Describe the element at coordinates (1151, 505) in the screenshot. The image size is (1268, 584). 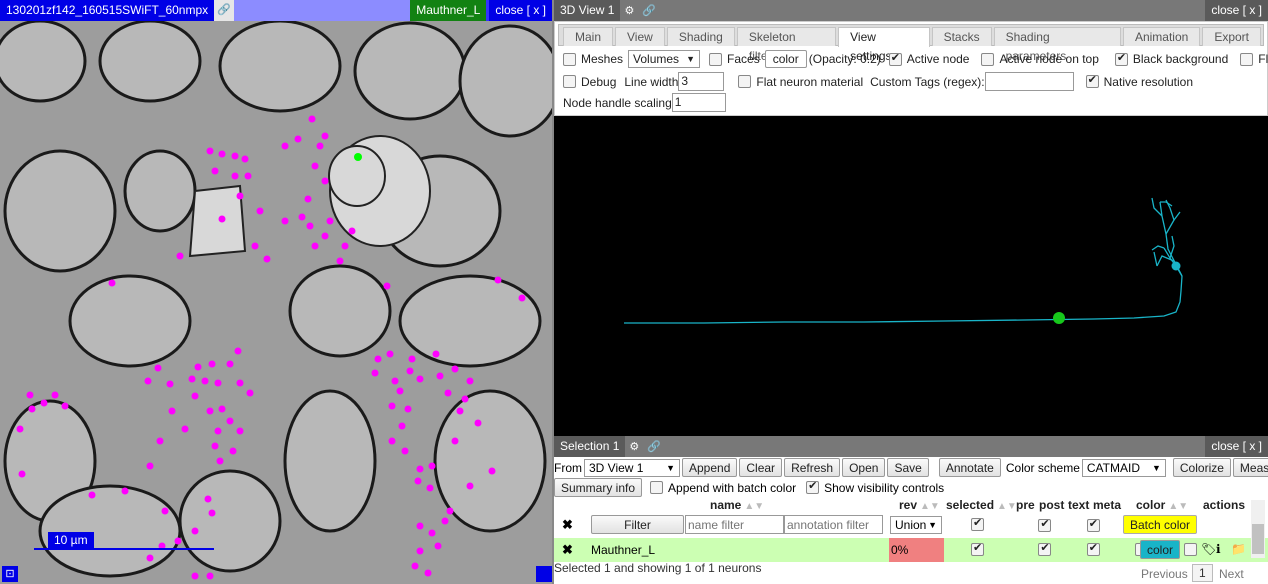
I see `col-color-label: color` at that location.